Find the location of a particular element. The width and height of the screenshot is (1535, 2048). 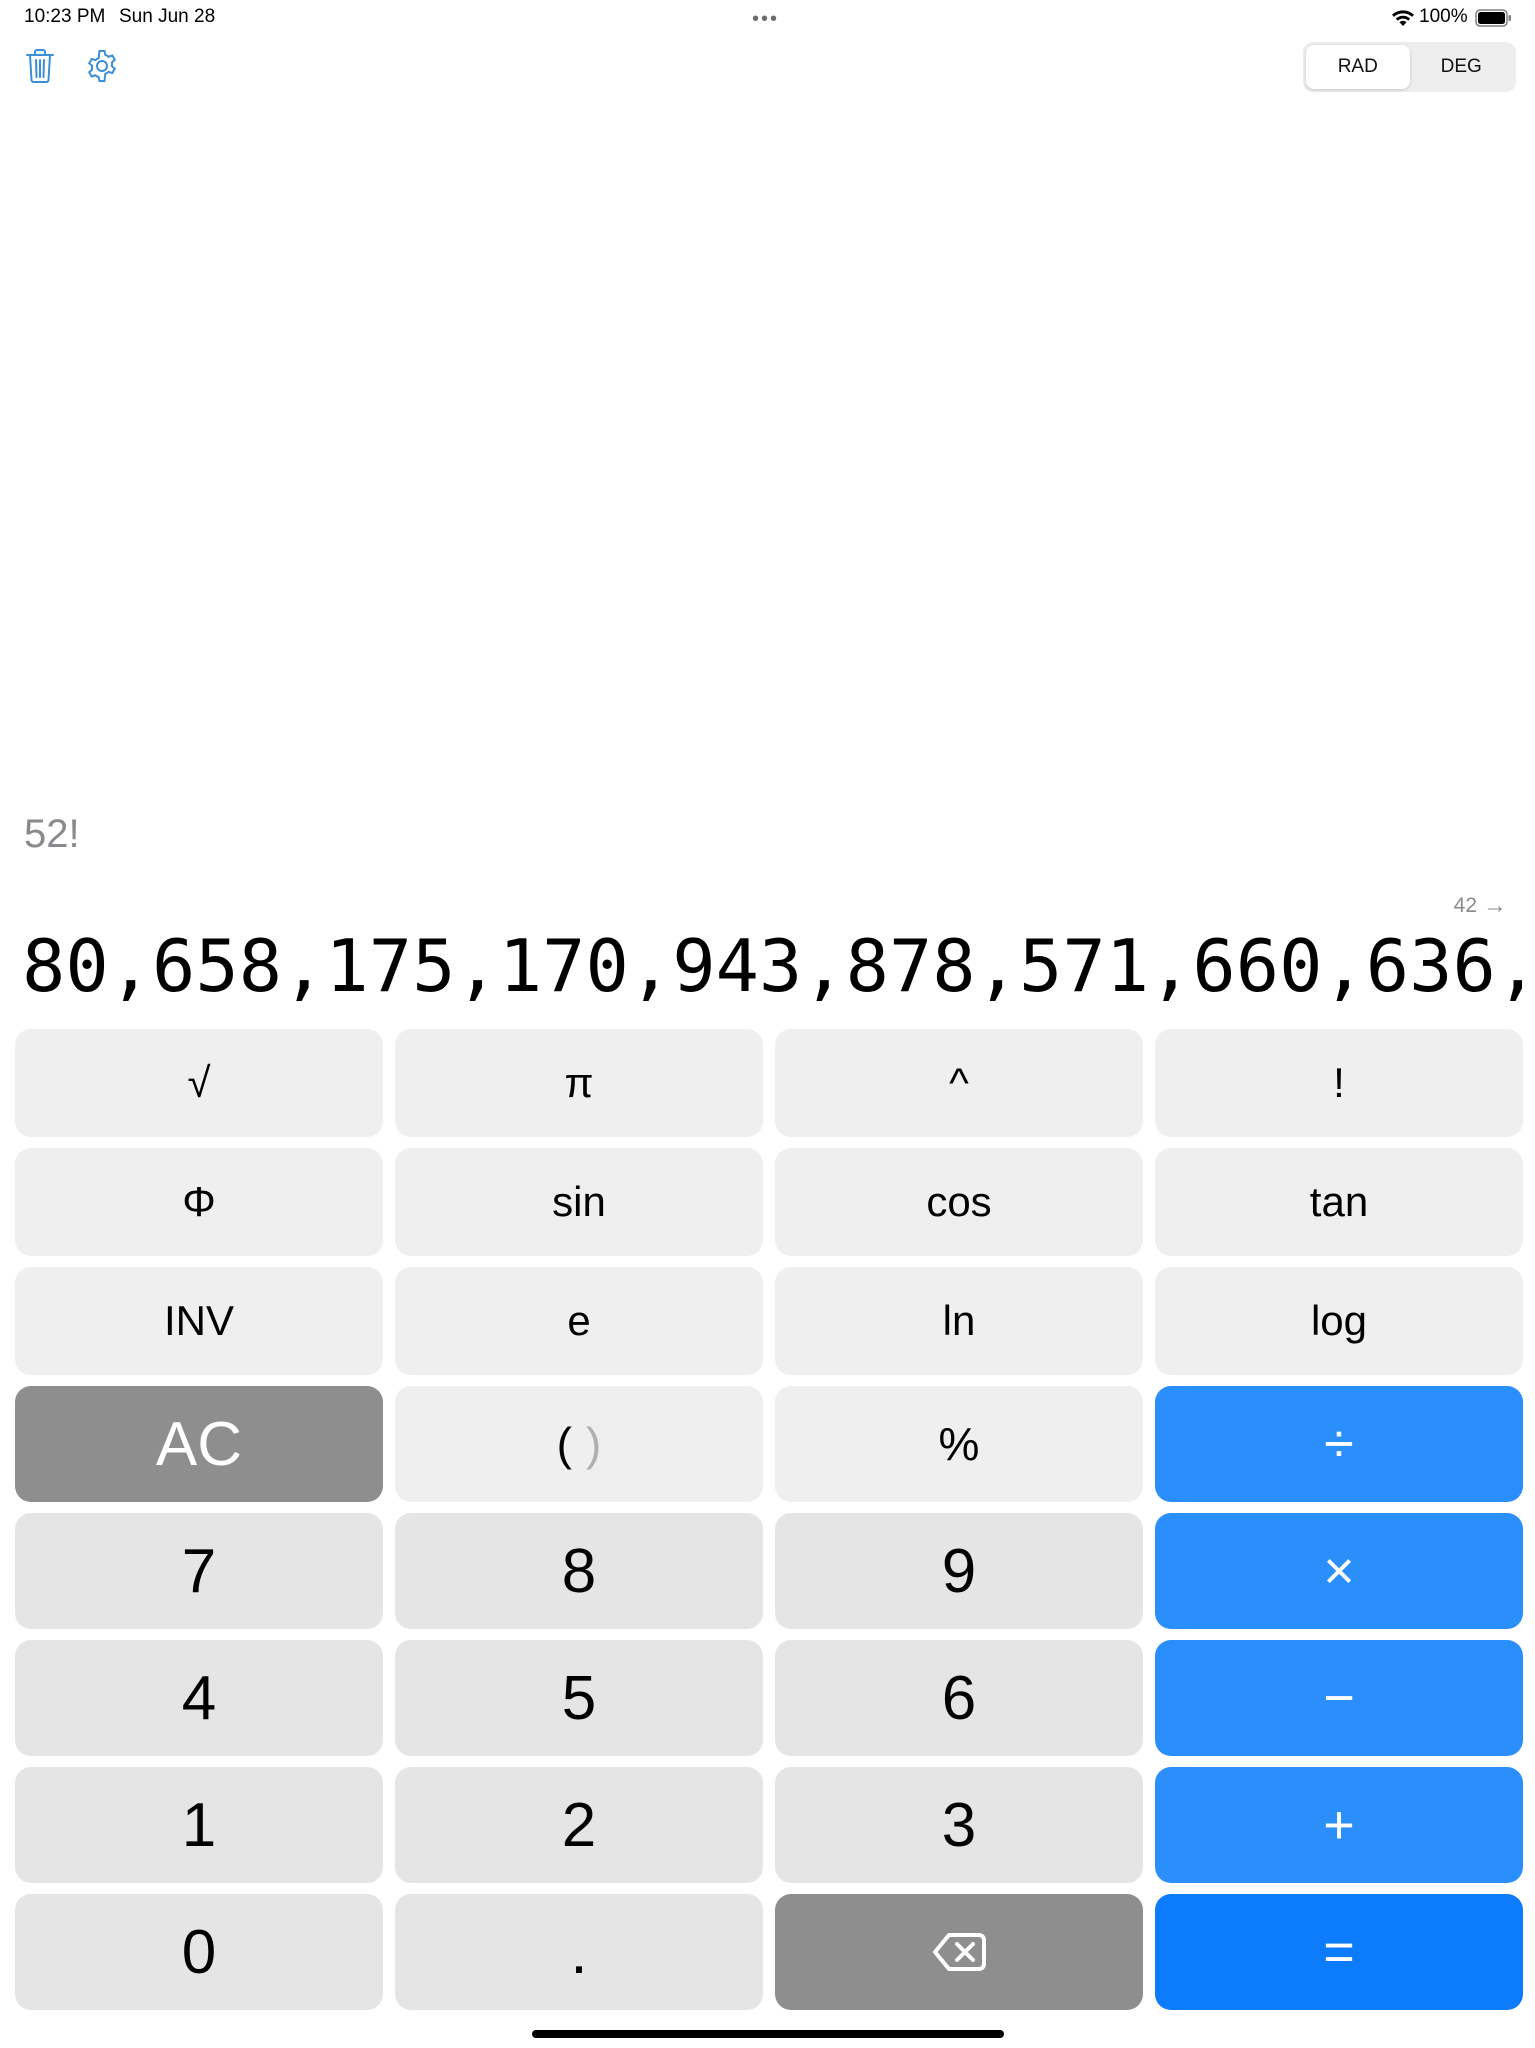

digit-count-button: 42 → is located at coordinates (1480, 906).